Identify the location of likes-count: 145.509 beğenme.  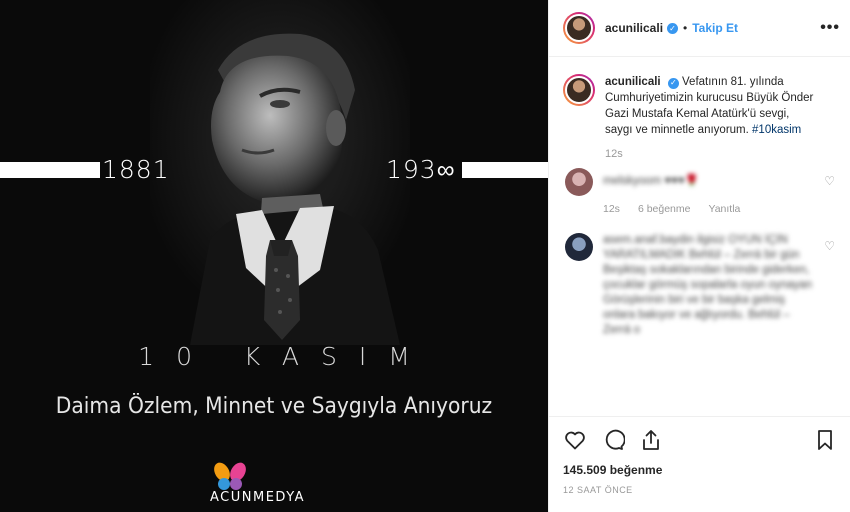
(700, 470).